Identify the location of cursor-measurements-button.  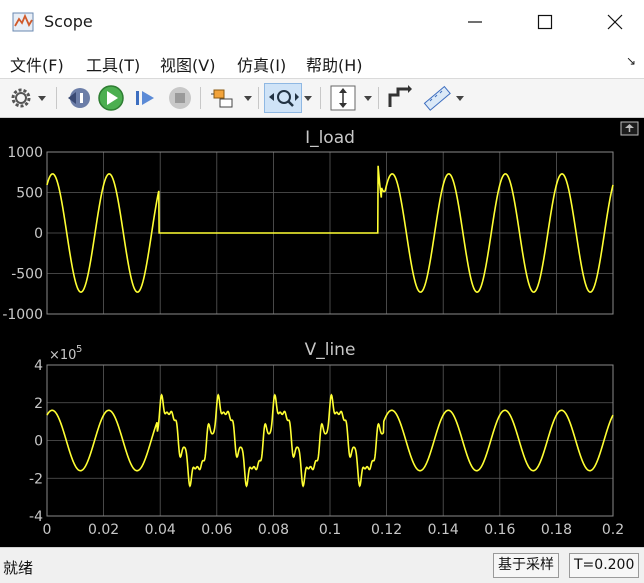
(399, 98).